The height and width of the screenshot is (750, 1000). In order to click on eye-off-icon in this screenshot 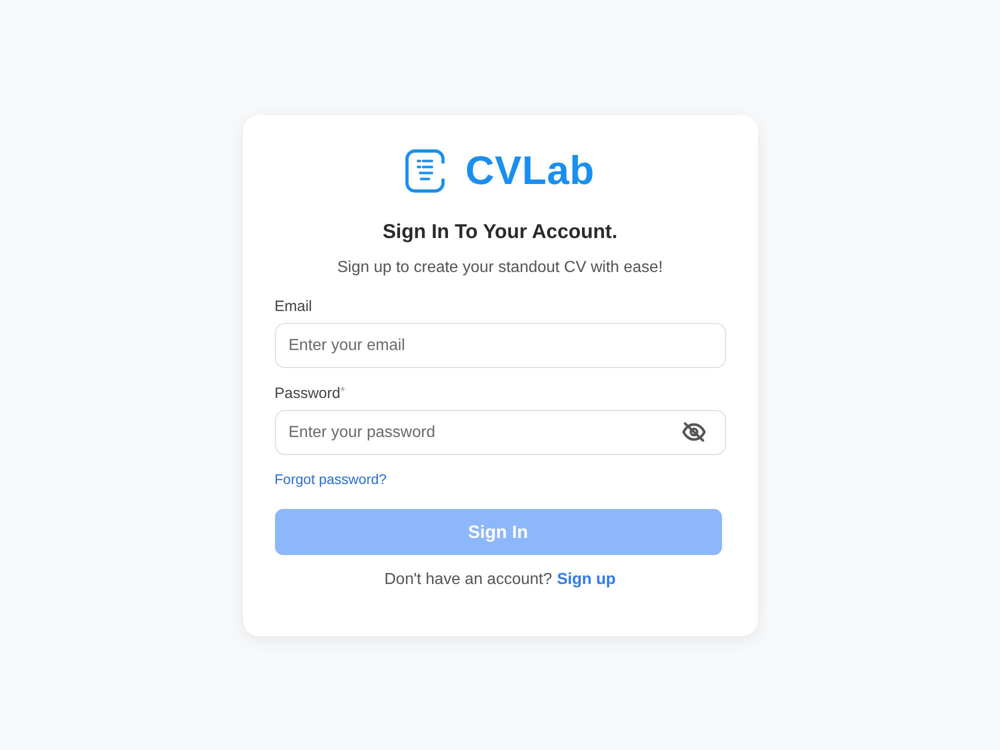, I will do `click(694, 432)`.